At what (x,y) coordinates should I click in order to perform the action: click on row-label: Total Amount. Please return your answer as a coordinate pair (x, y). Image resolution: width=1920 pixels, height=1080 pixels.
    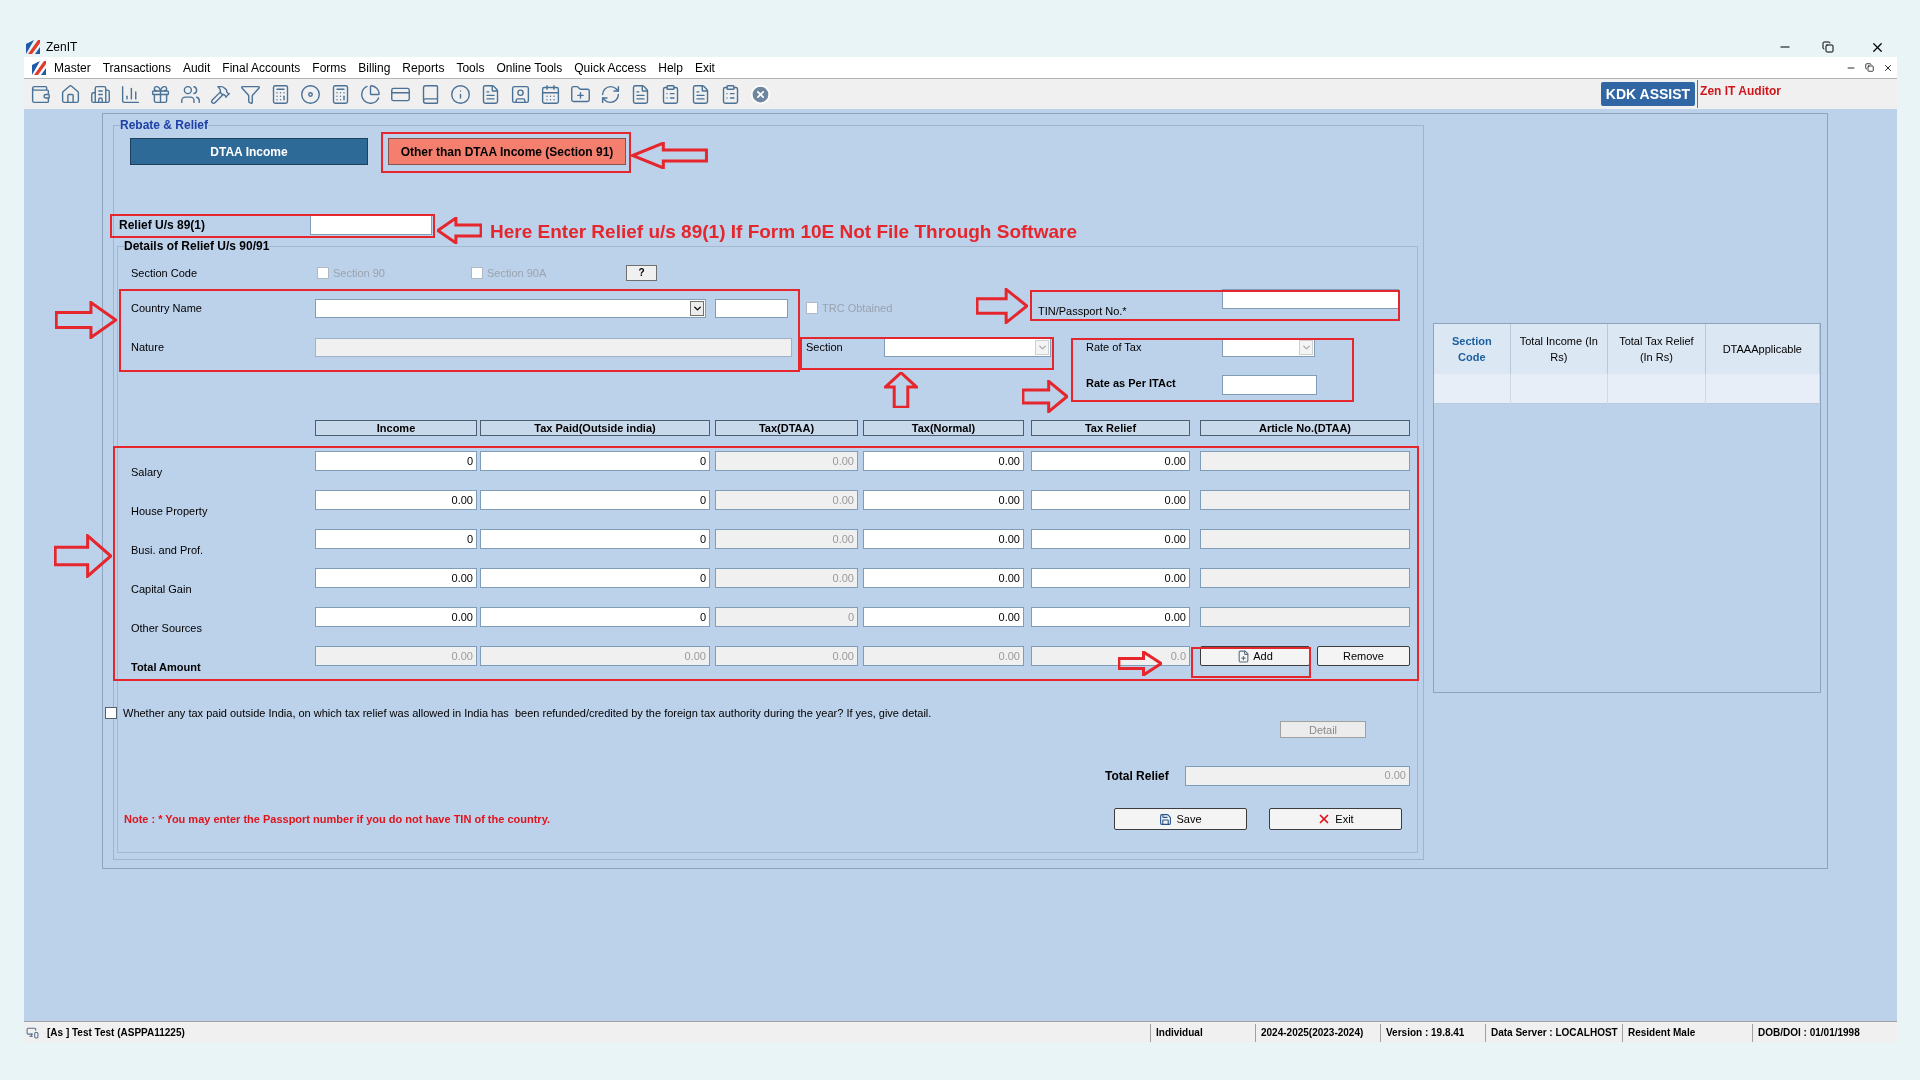
    Looking at the image, I should click on (166, 667).